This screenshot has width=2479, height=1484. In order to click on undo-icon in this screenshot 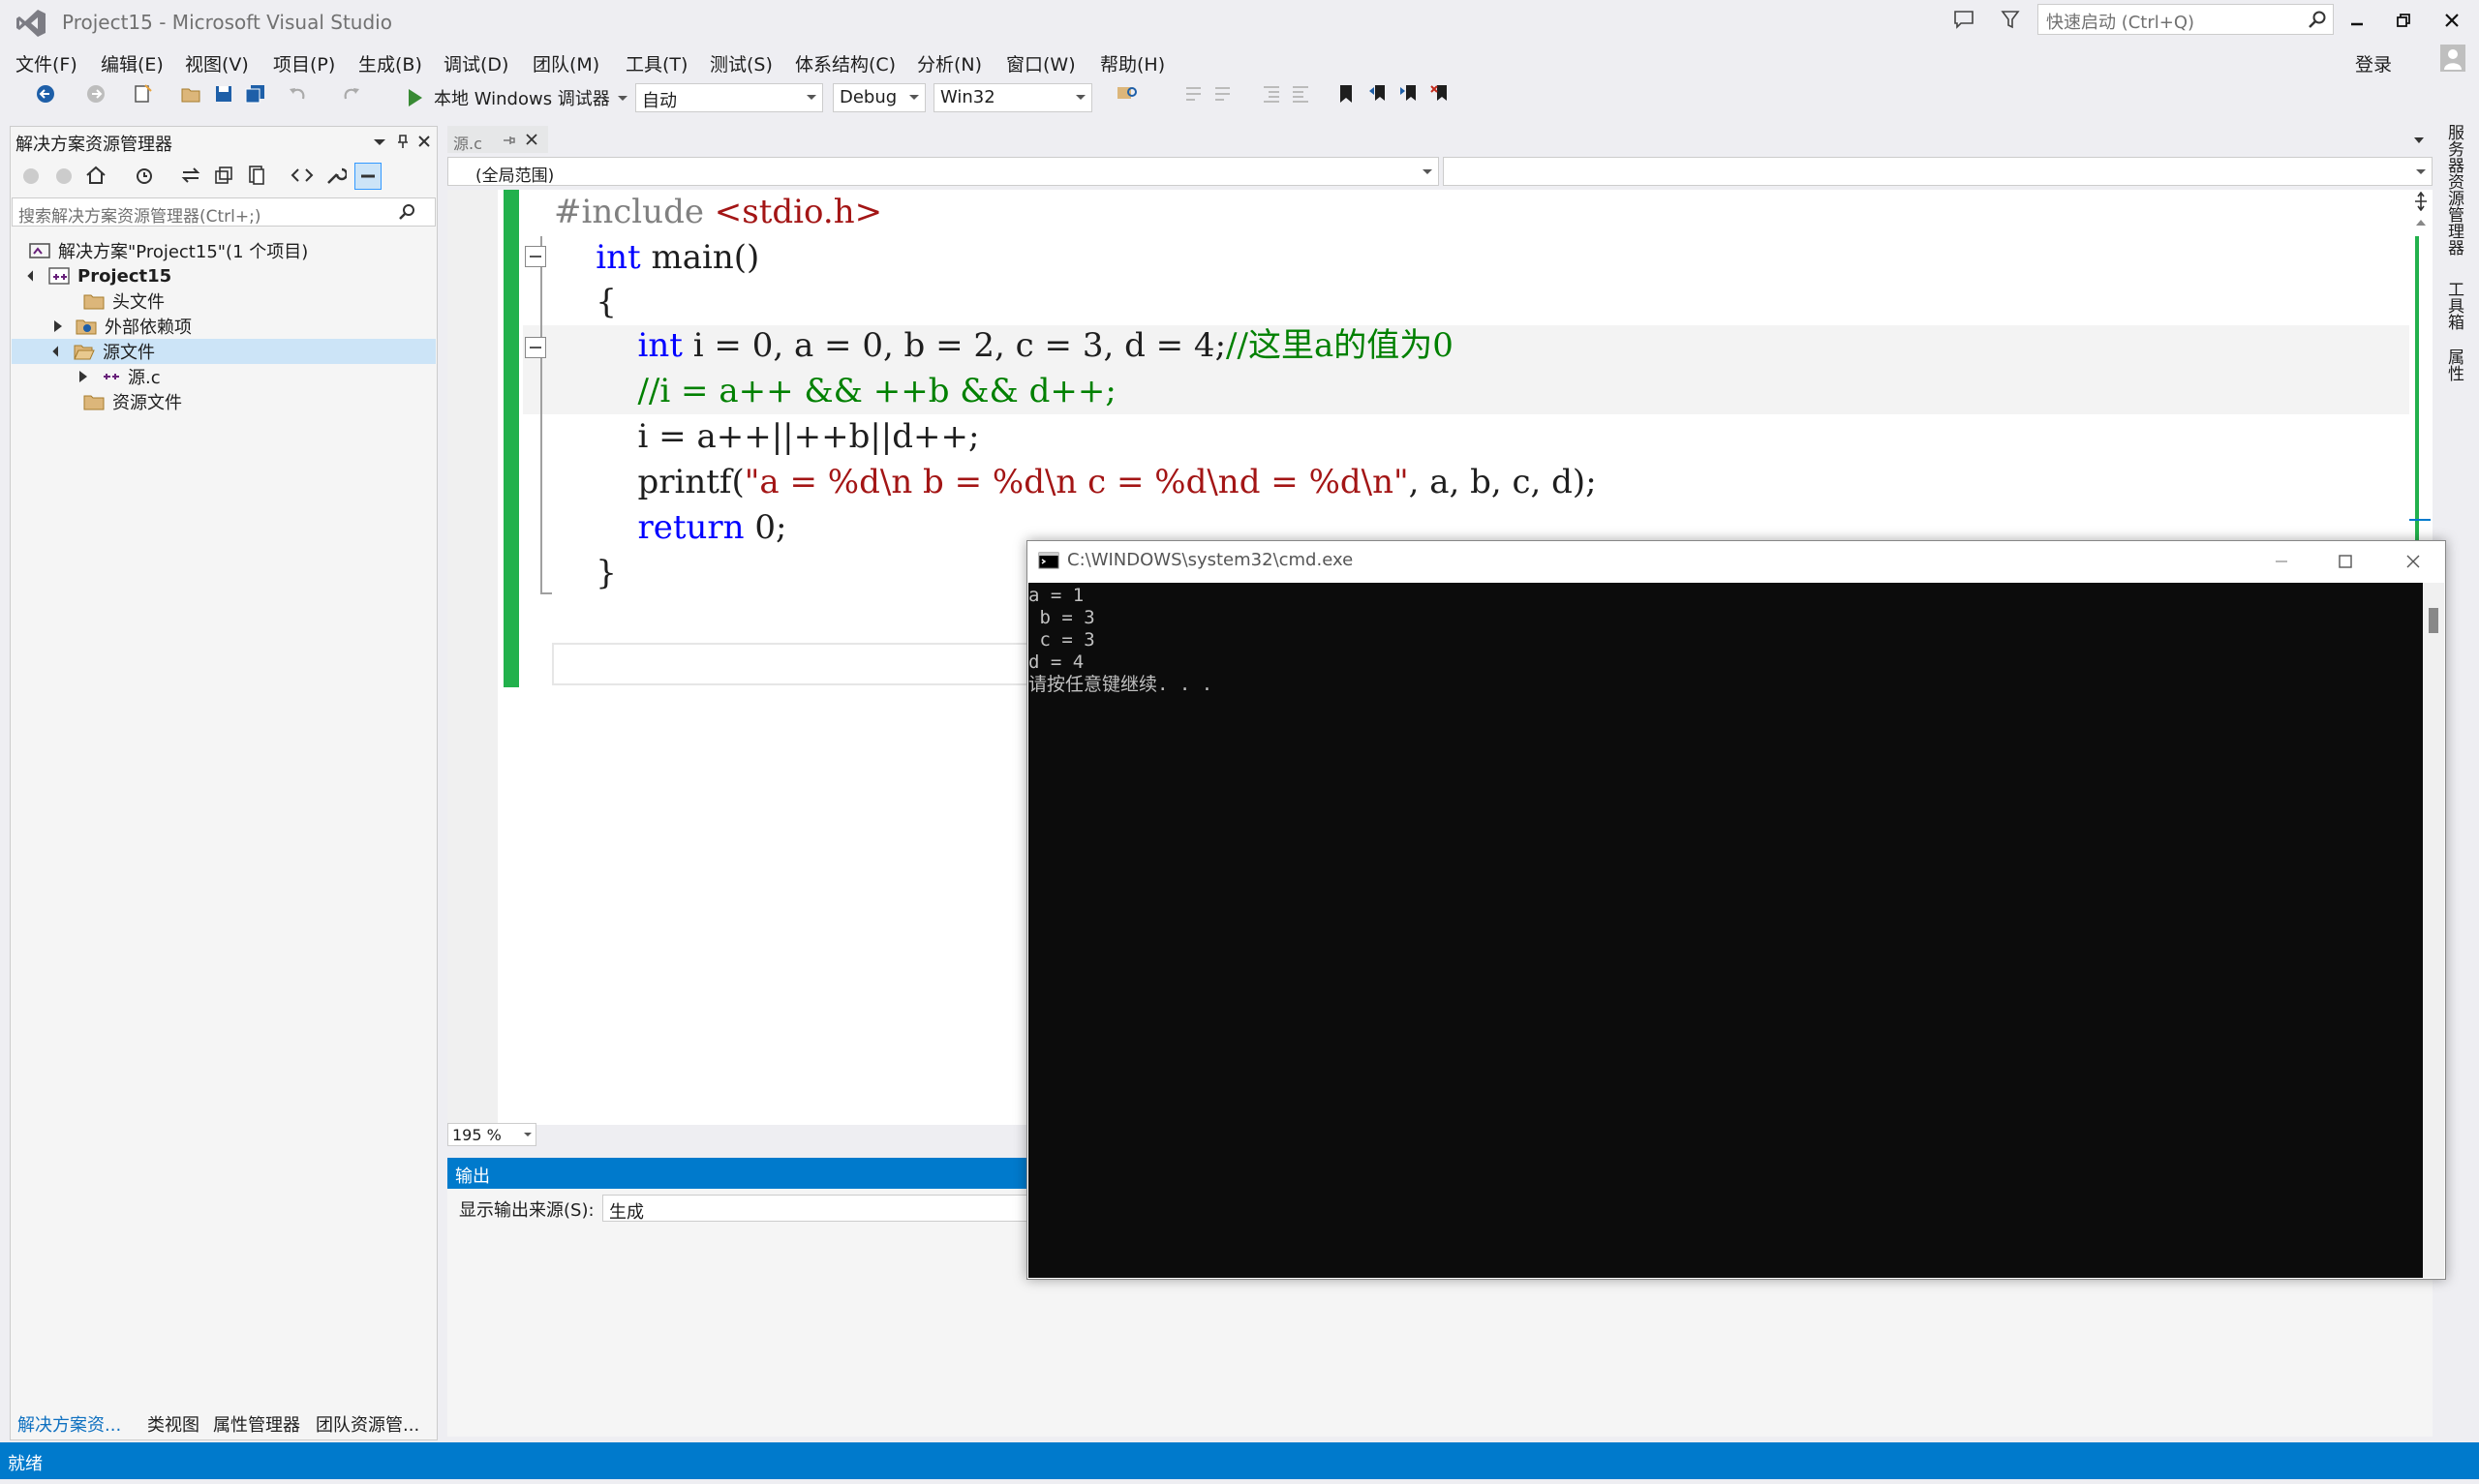, I will do `click(297, 94)`.